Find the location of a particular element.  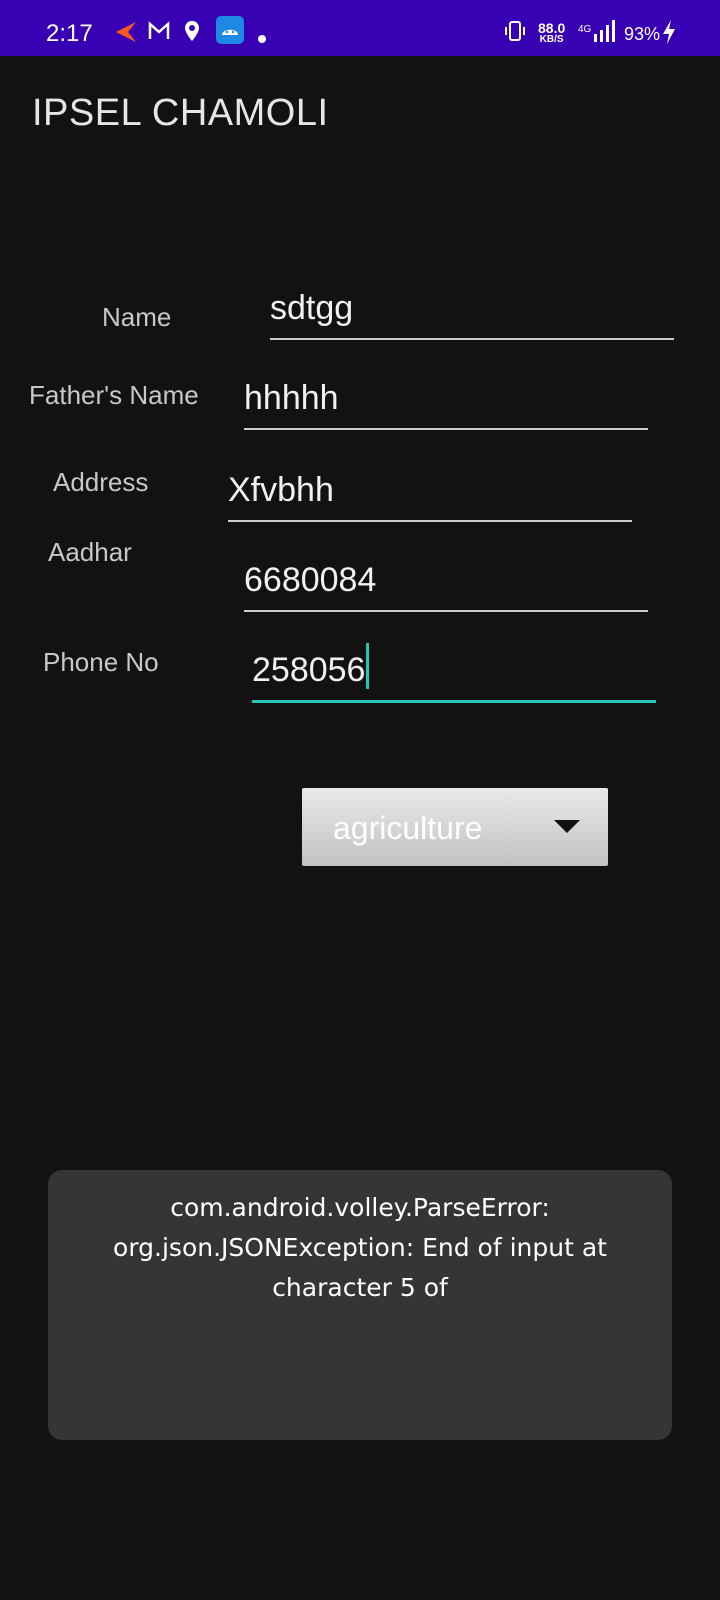

address-label: Address is located at coordinates (101, 482).